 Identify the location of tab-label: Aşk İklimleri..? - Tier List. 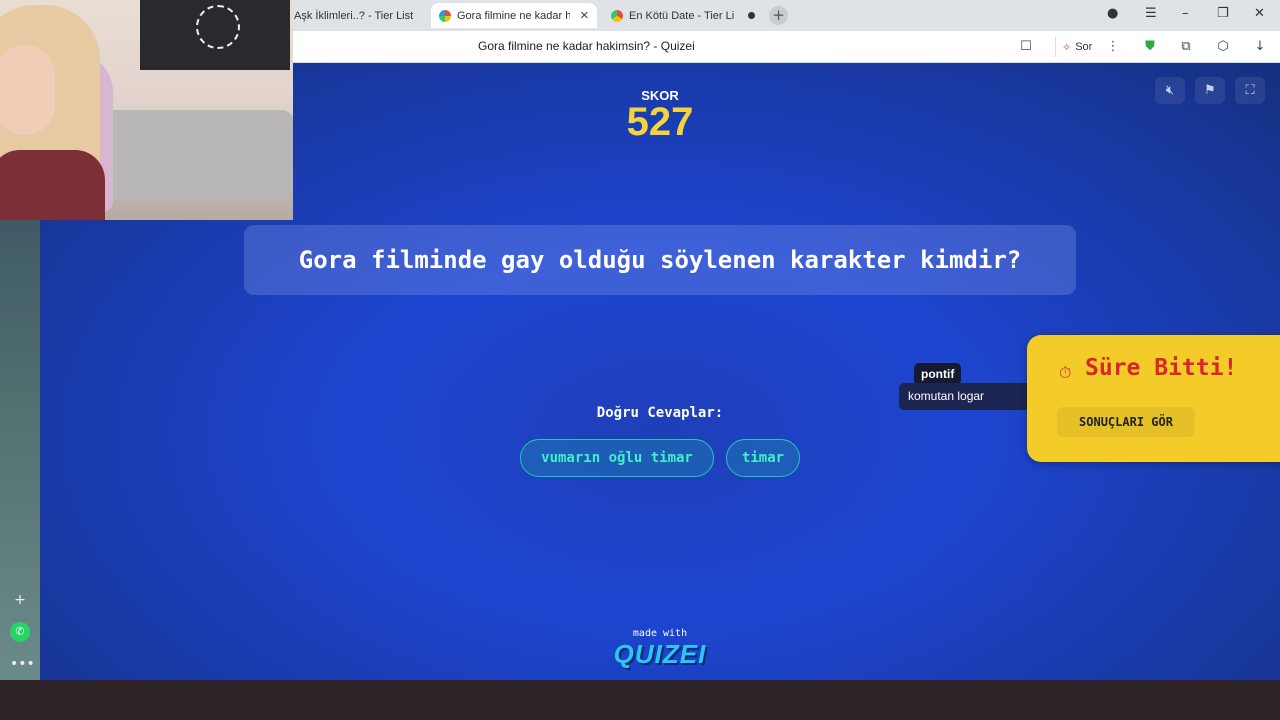
(354, 15).